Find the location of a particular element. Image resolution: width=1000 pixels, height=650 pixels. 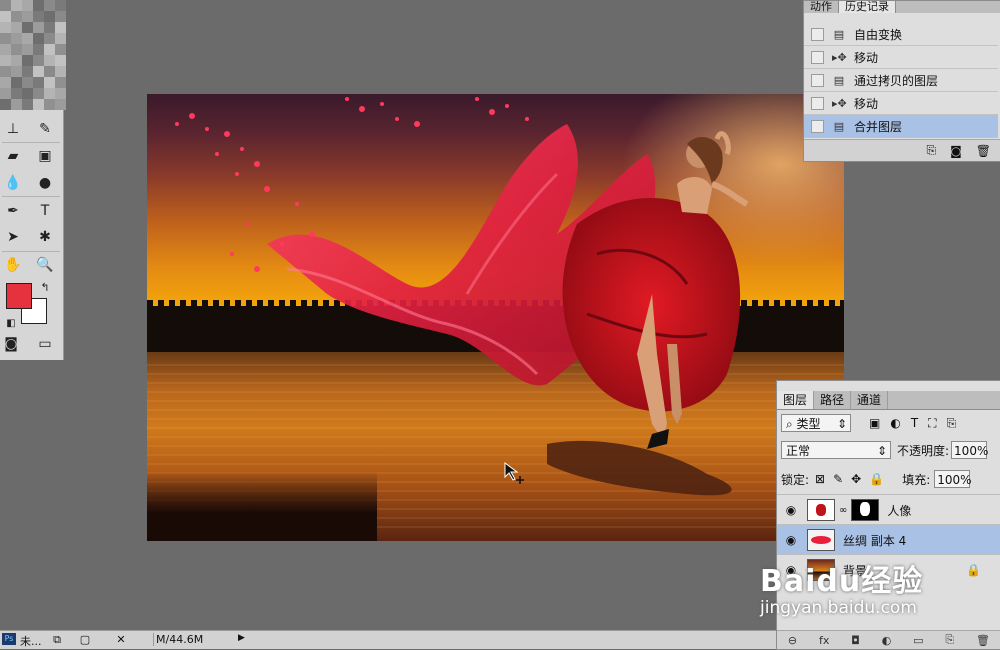

maximize-window-icon: ▢ is located at coordinates (85, 639).